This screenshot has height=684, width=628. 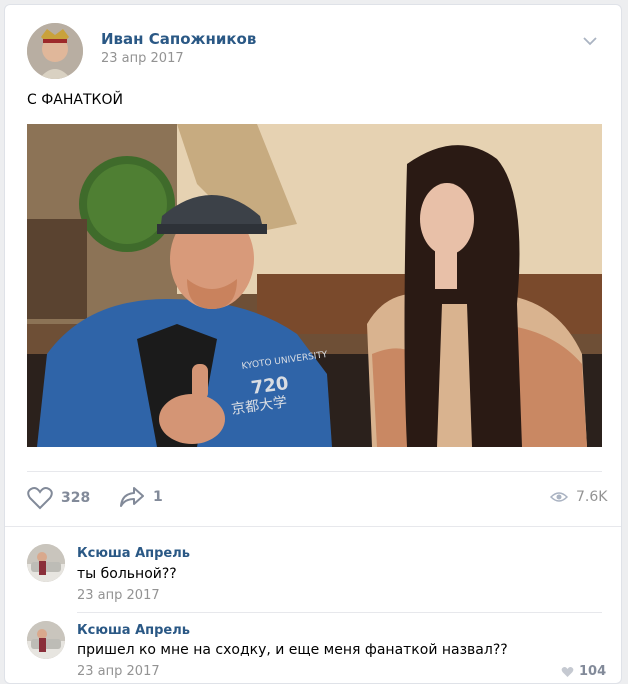 What do you see at coordinates (313, 526) in the screenshot?
I see `comments-divider` at bounding box center [313, 526].